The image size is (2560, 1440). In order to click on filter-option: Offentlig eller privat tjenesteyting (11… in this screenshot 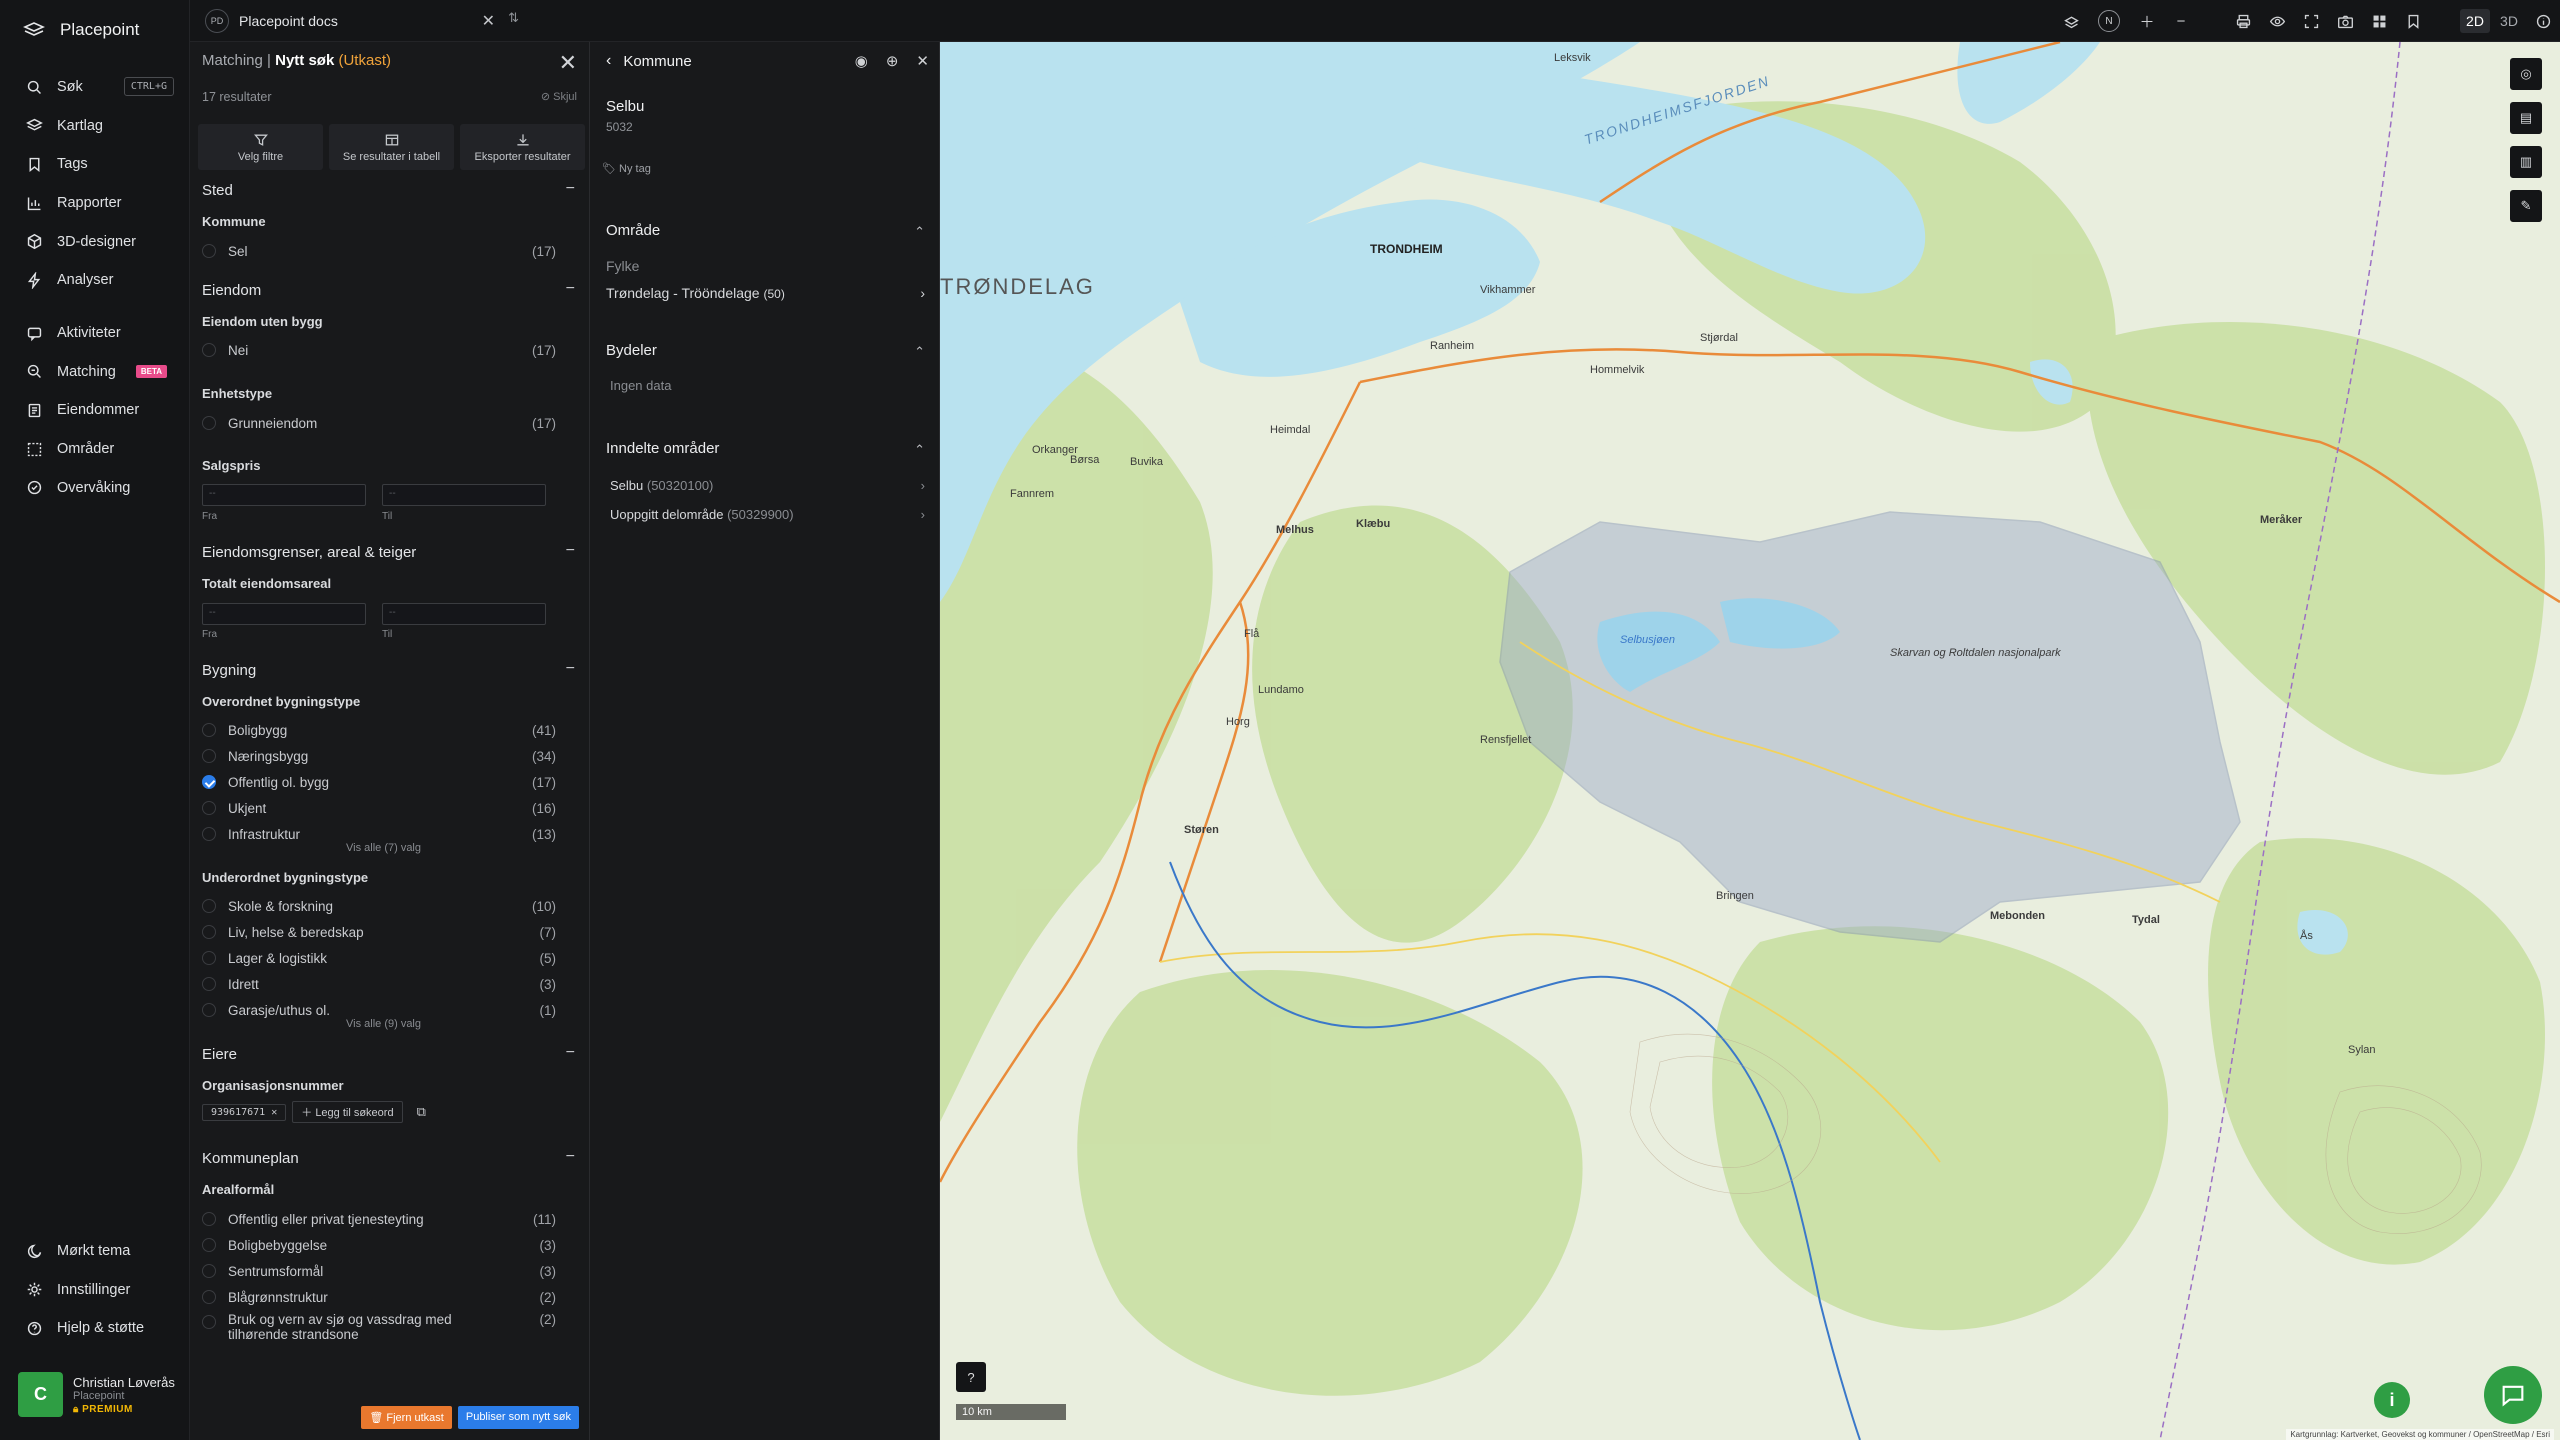, I will do `click(387, 1219)`.